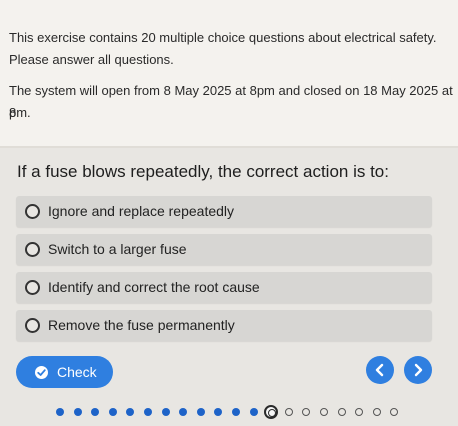  I want to click on chevron-right-icon, so click(418, 370).